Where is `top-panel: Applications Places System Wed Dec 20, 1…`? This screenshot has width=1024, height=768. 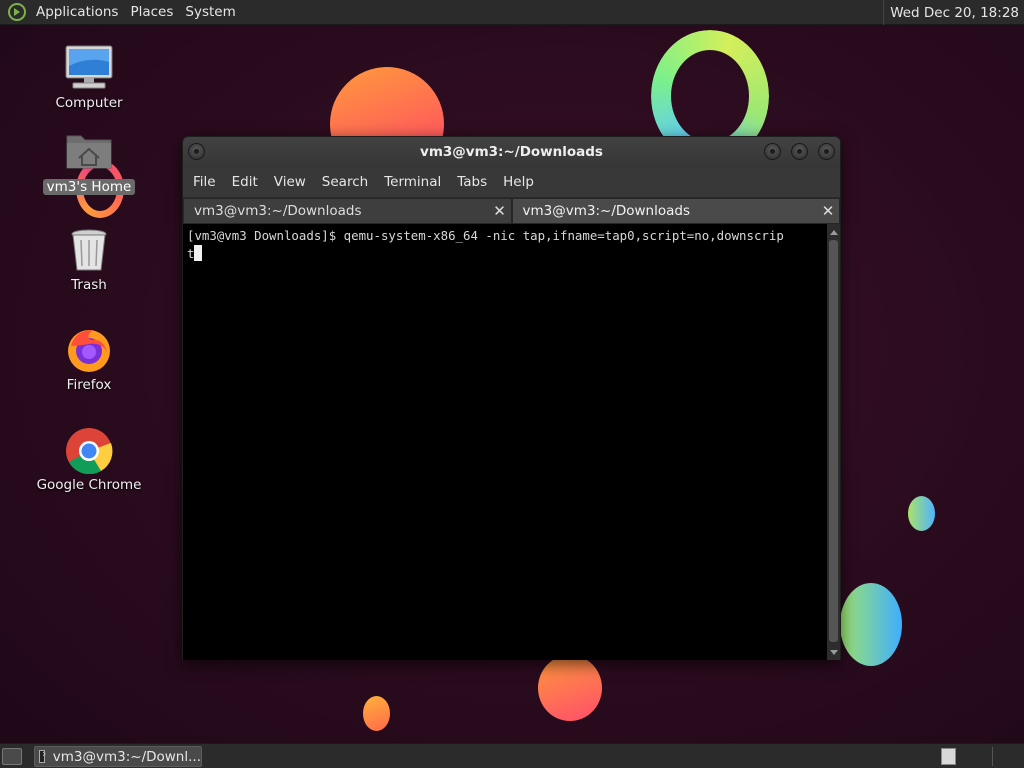
top-panel: Applications Places System Wed Dec 20, 1… is located at coordinates (512, 12).